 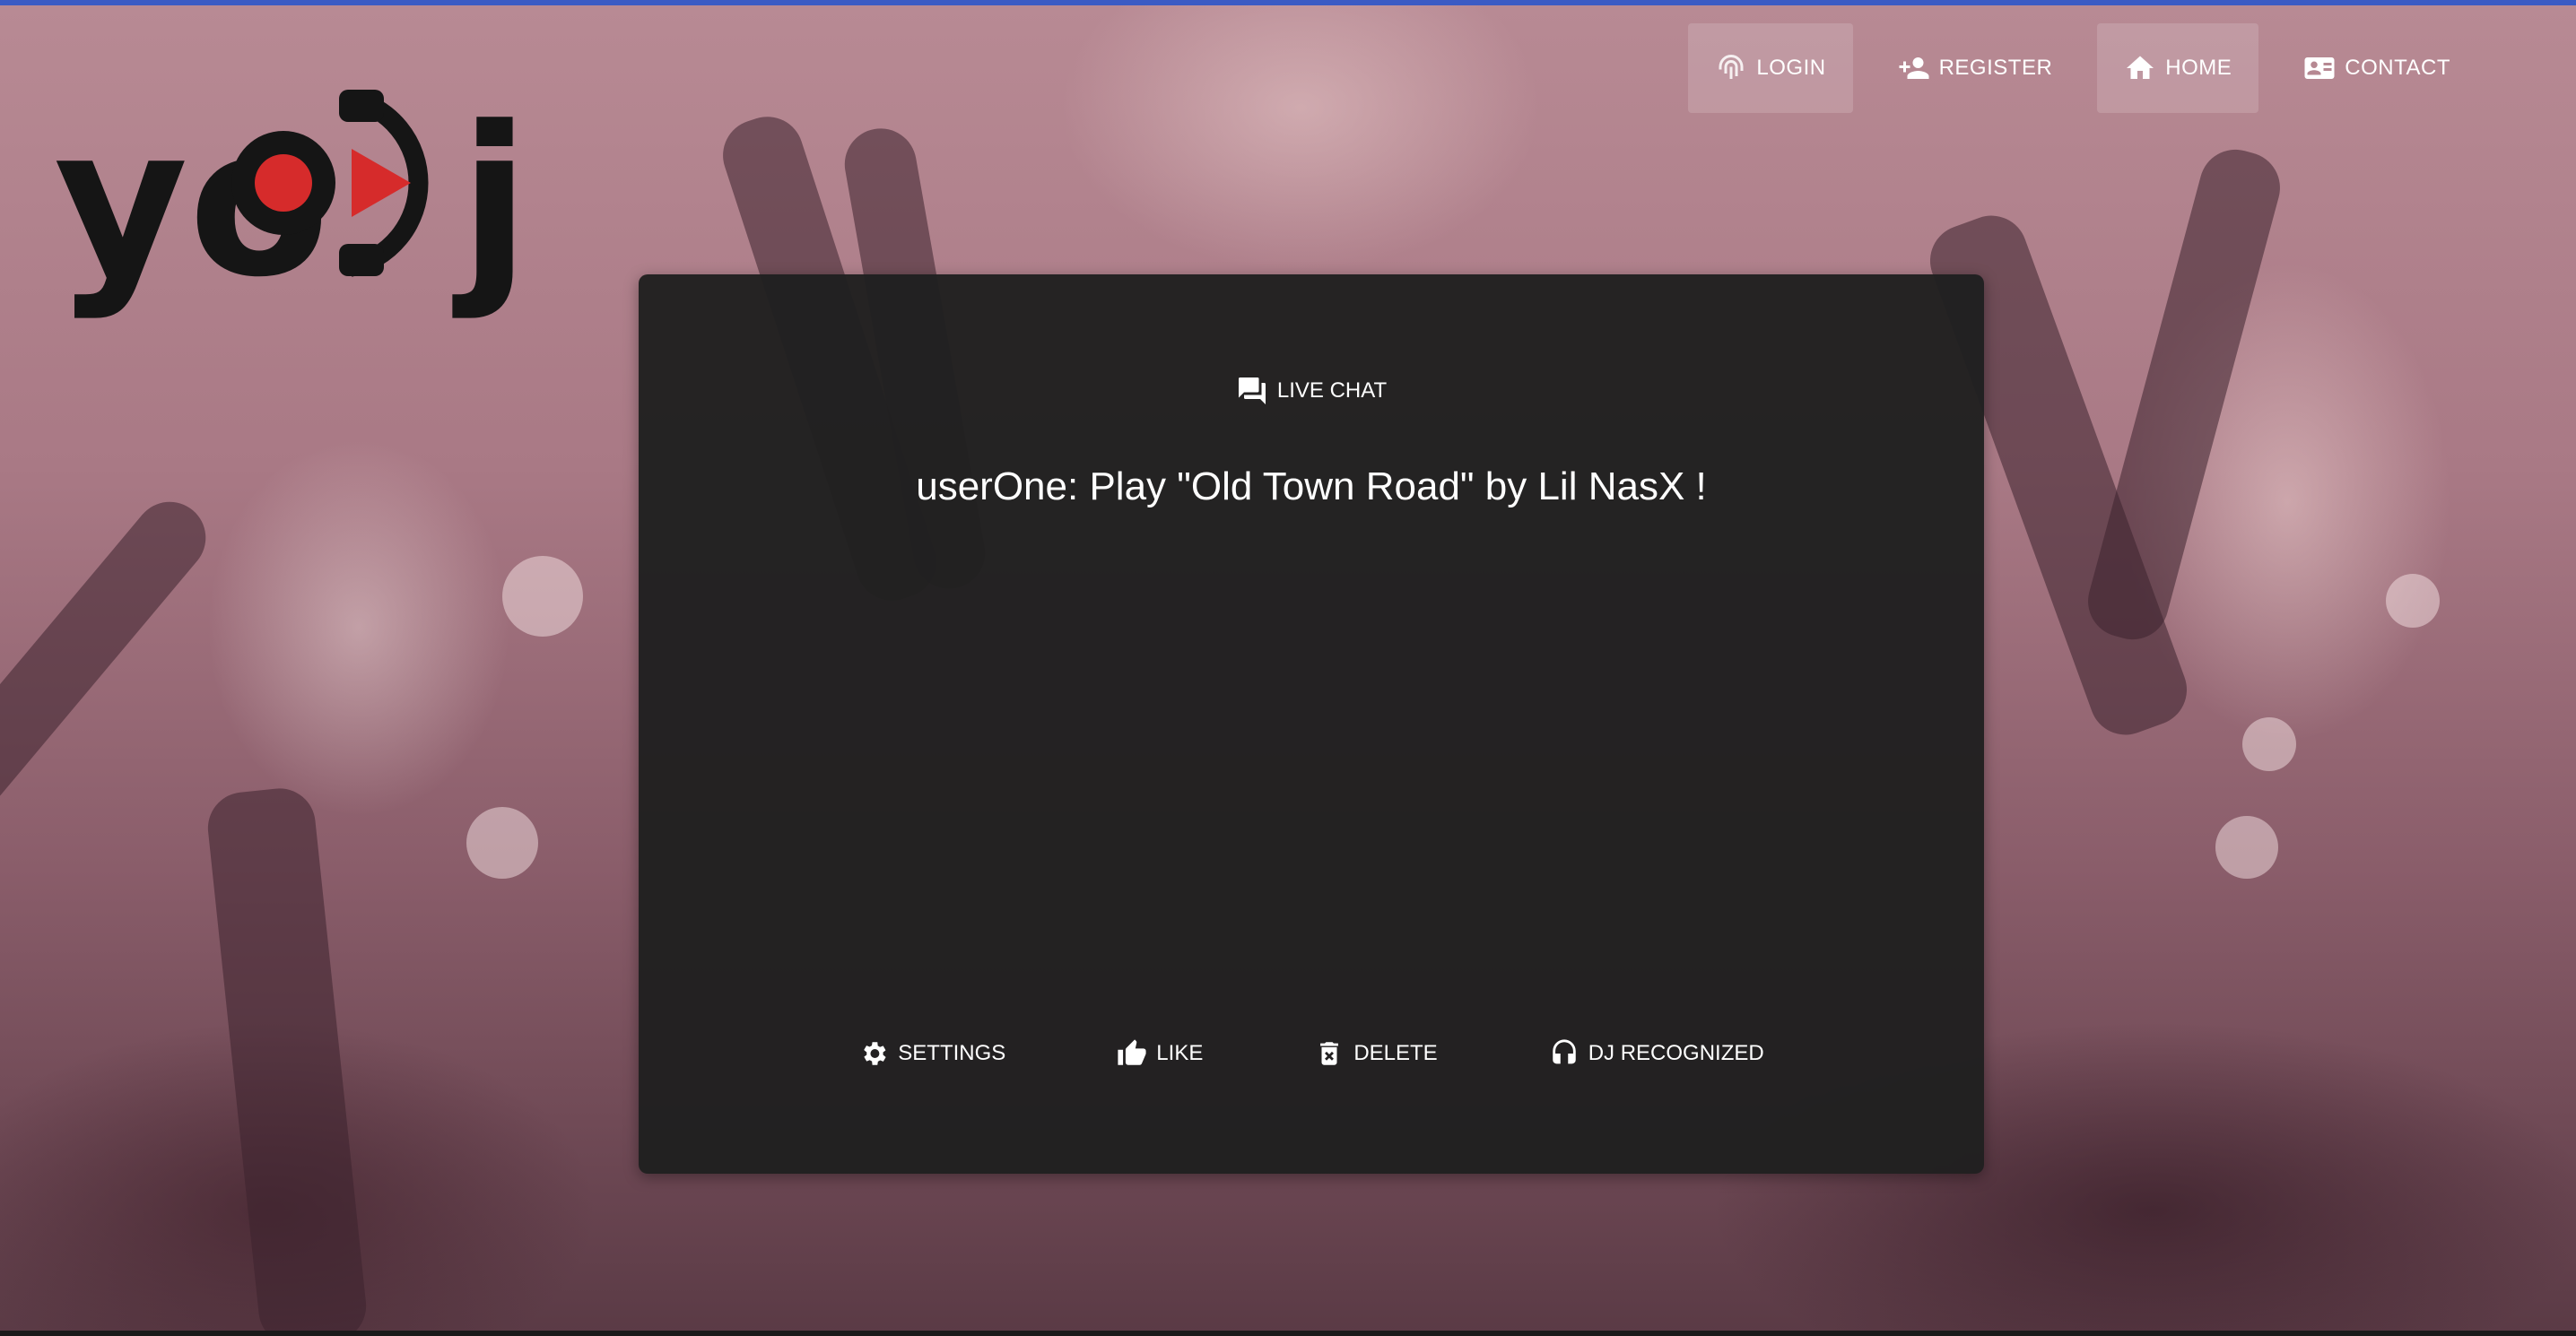 I want to click on nav-home-label: HOME, so click(x=2198, y=68).